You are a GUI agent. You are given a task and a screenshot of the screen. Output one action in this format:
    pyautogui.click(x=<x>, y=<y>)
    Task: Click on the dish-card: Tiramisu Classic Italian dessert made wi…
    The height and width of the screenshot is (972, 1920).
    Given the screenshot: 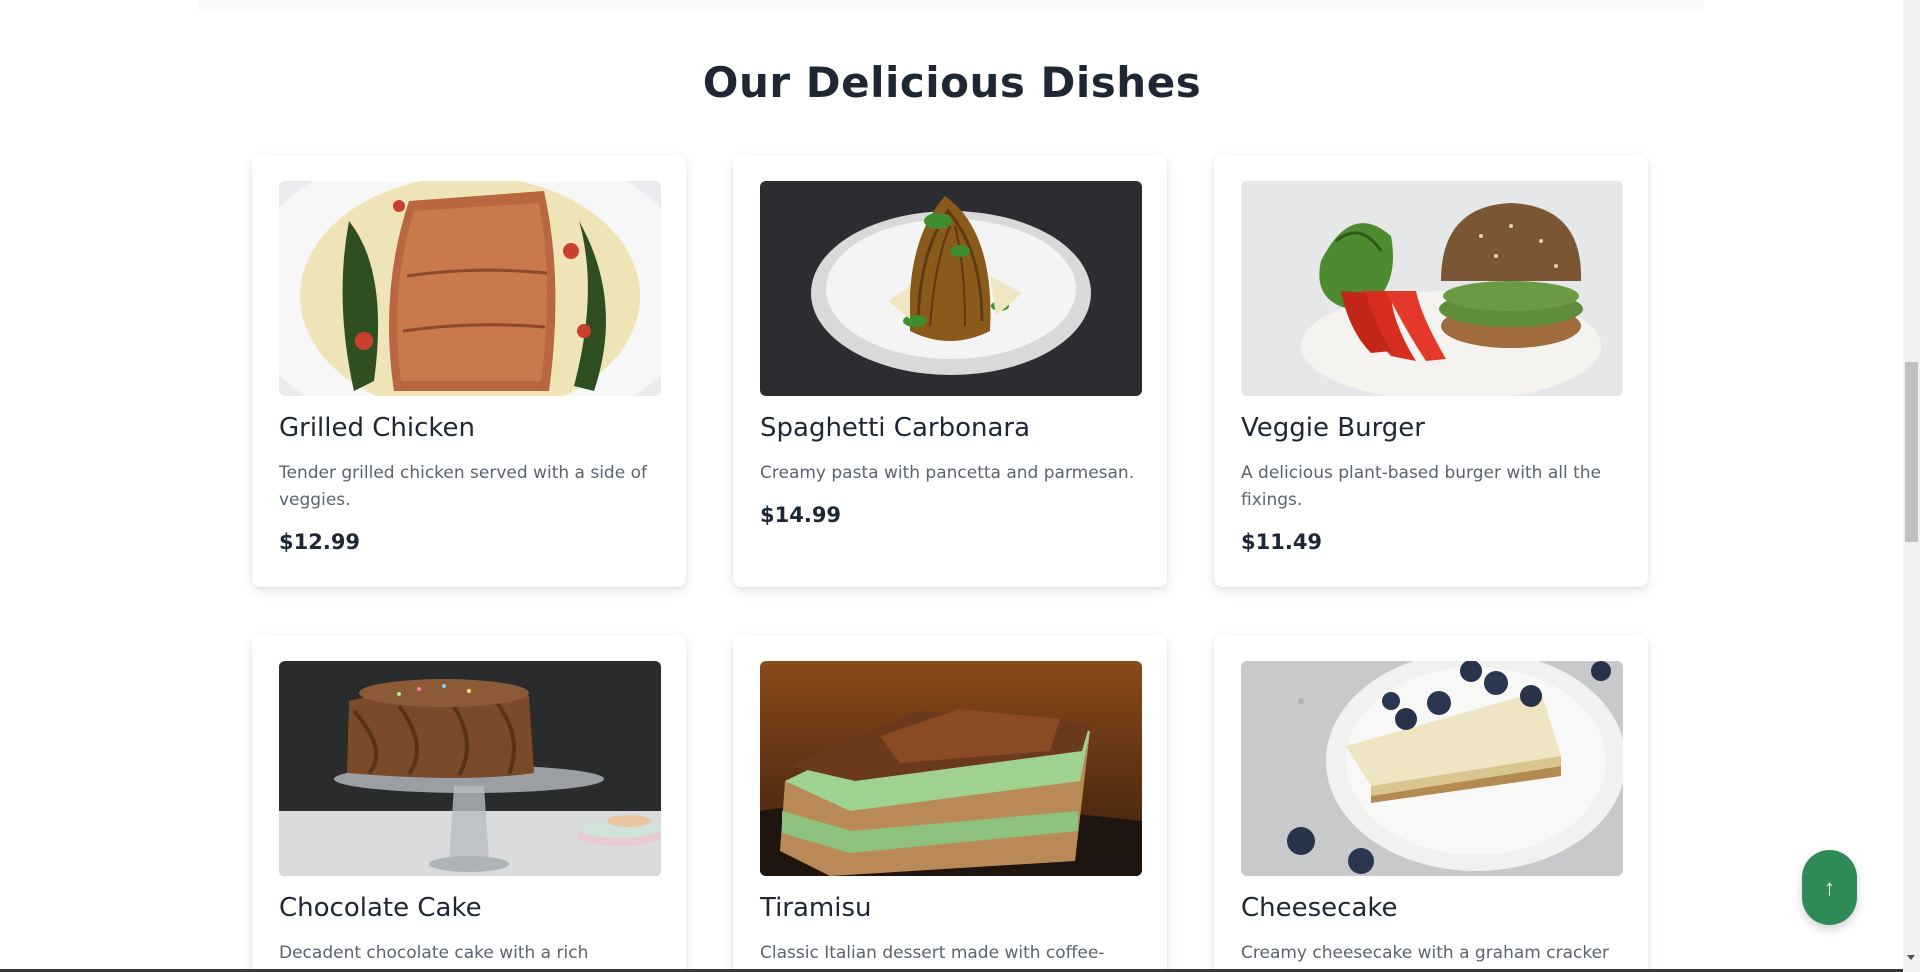 What is the action you would take?
    pyautogui.click(x=950, y=803)
    